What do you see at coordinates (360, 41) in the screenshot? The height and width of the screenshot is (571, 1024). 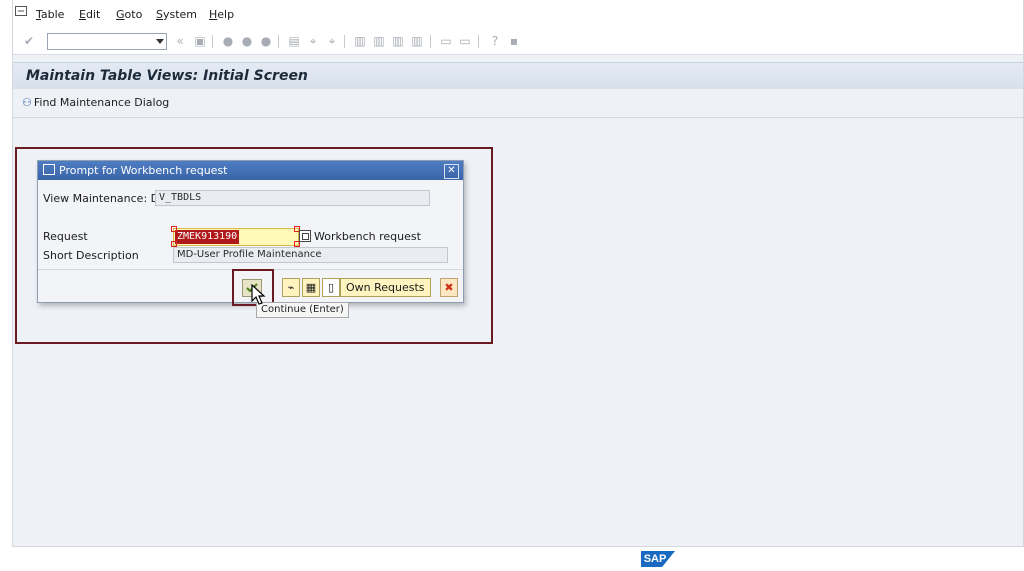 I see `first-page-icon: ▥` at bounding box center [360, 41].